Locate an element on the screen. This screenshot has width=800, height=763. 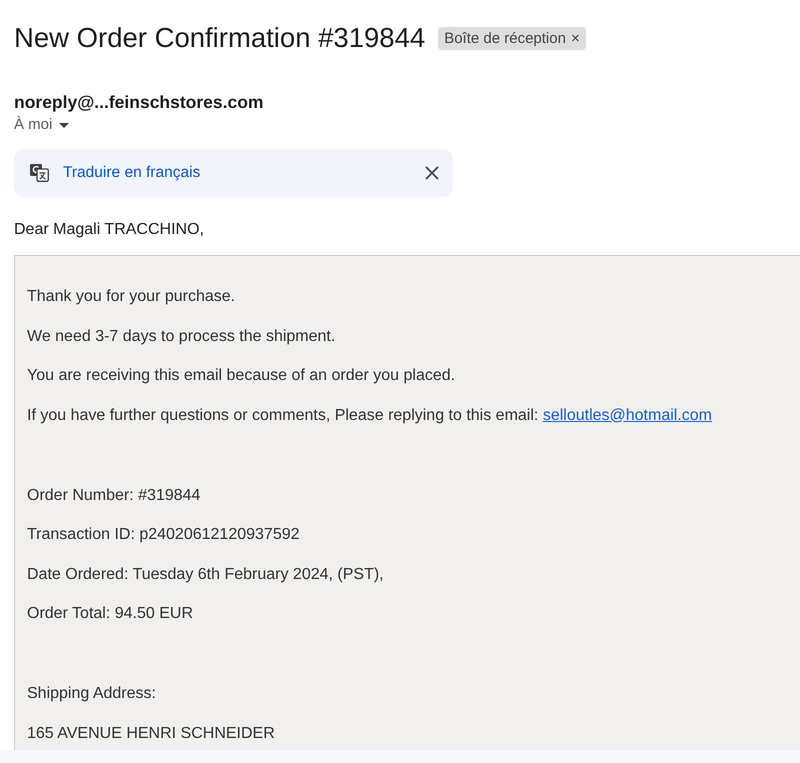
label-text: Boîte de réception is located at coordinates (505, 38).